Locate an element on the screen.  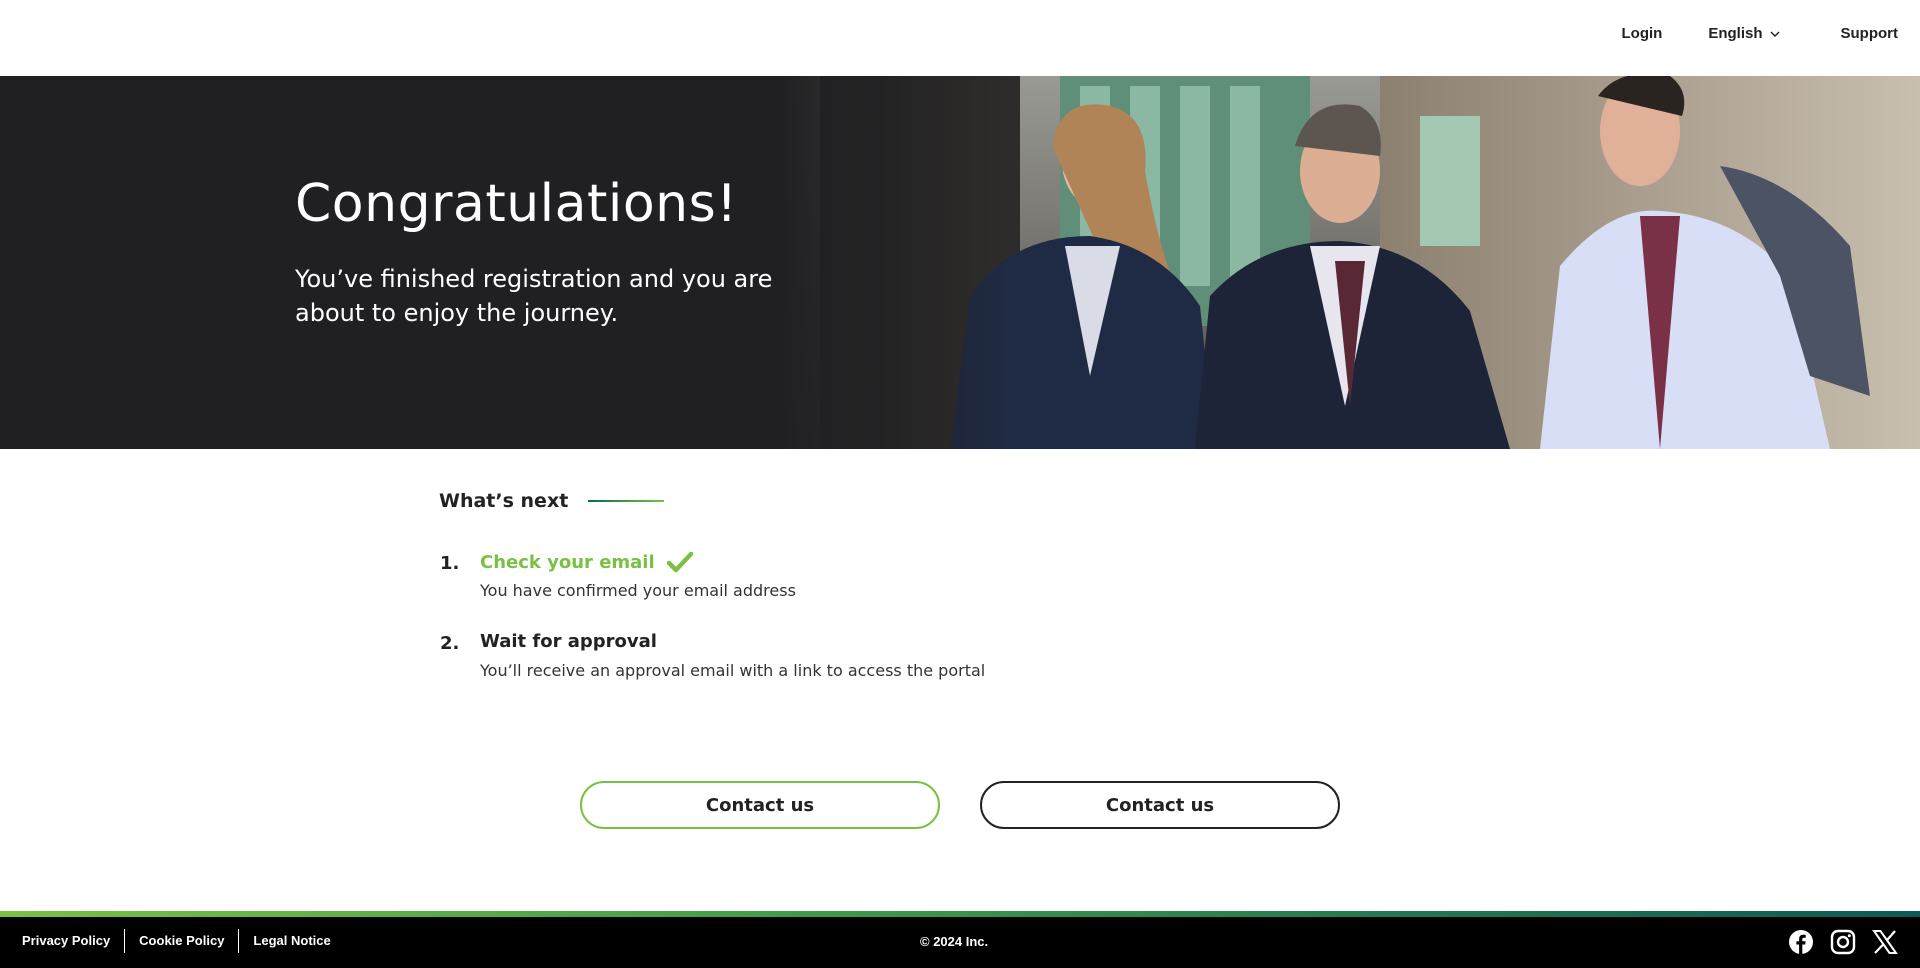
copyright-text: © 2024 Inc. is located at coordinates (954, 941).